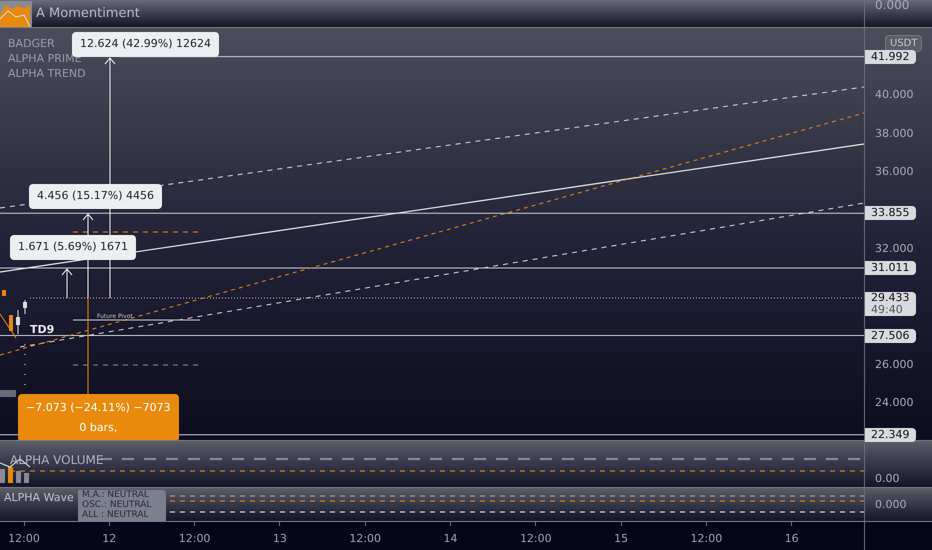  Describe the element at coordinates (890, 335) in the screenshot. I see `price-label: 27.506` at that location.